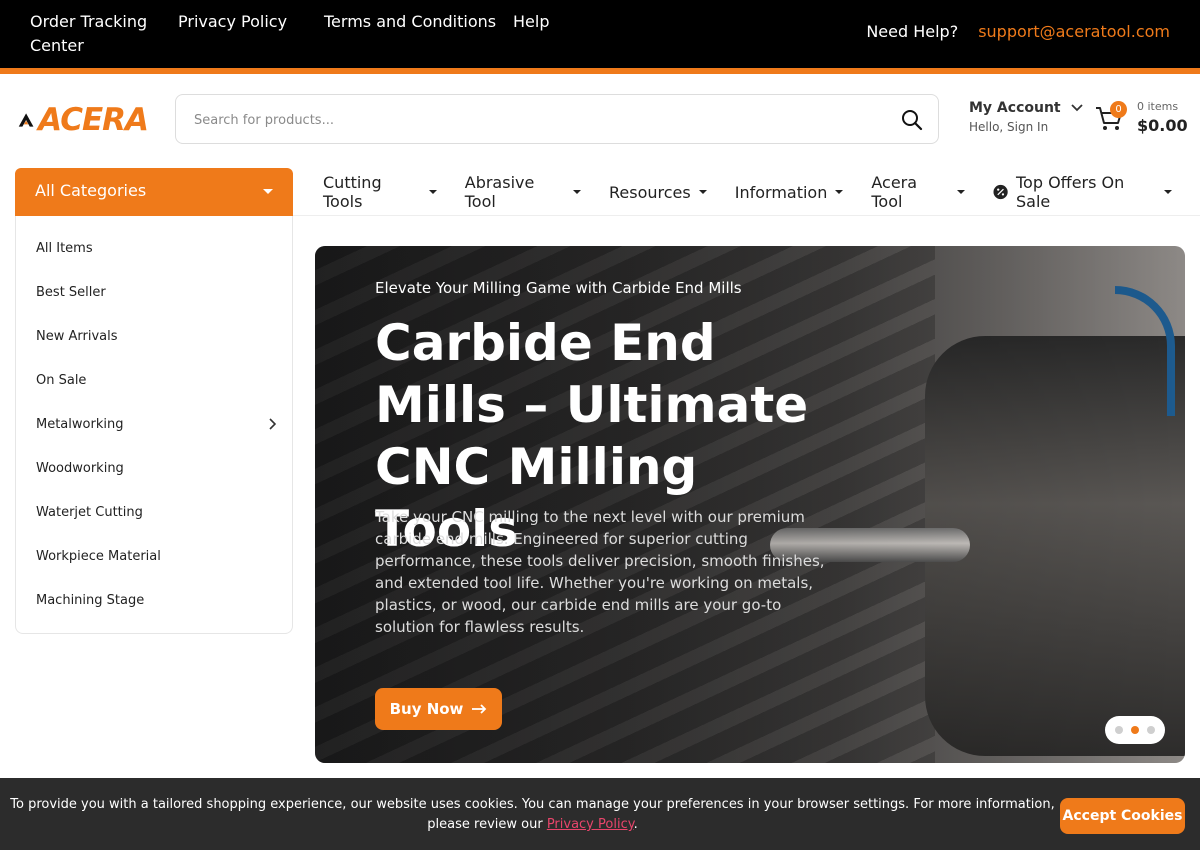 Image resolution: width=1200 pixels, height=850 pixels. Describe the element at coordinates (590, 824) in the screenshot. I see `cookie-privacy-link: Privacy Policy` at that location.